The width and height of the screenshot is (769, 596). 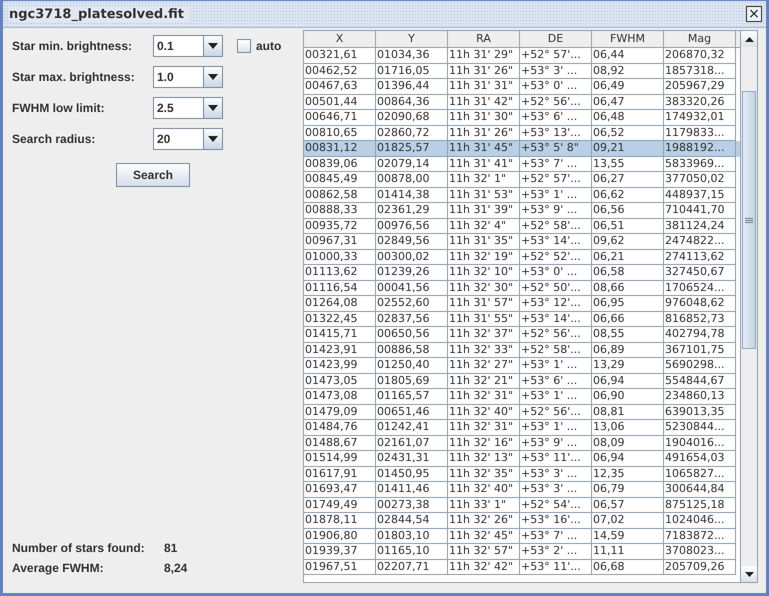 I want to click on window-title: ngc3718_platesolved.fit, so click(x=99, y=14).